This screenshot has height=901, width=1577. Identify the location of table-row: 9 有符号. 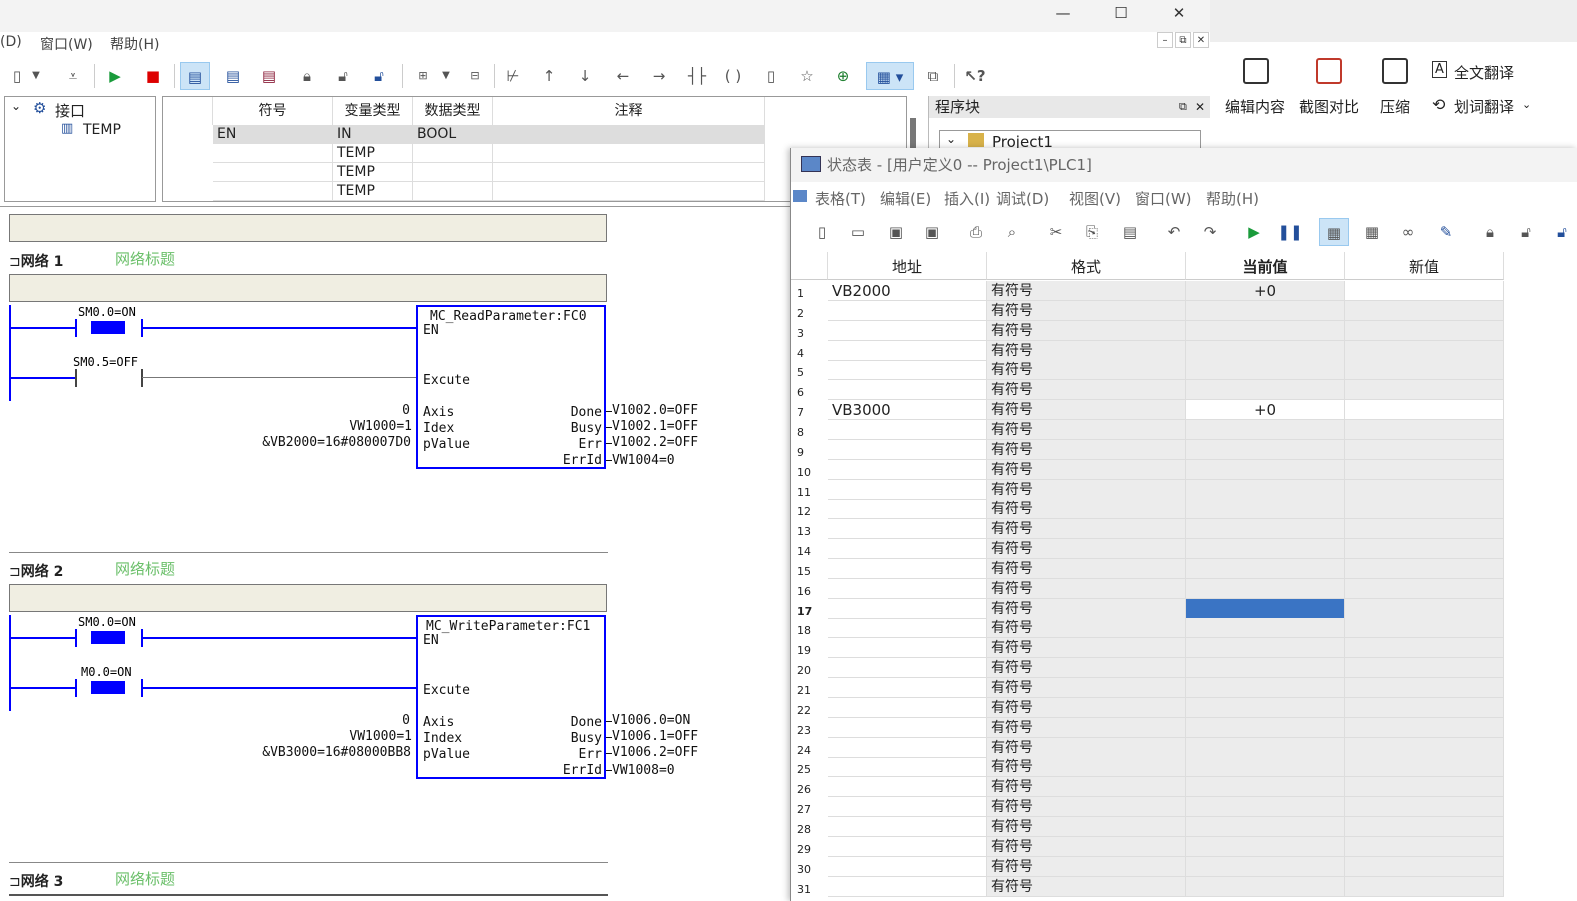
(1184, 449).